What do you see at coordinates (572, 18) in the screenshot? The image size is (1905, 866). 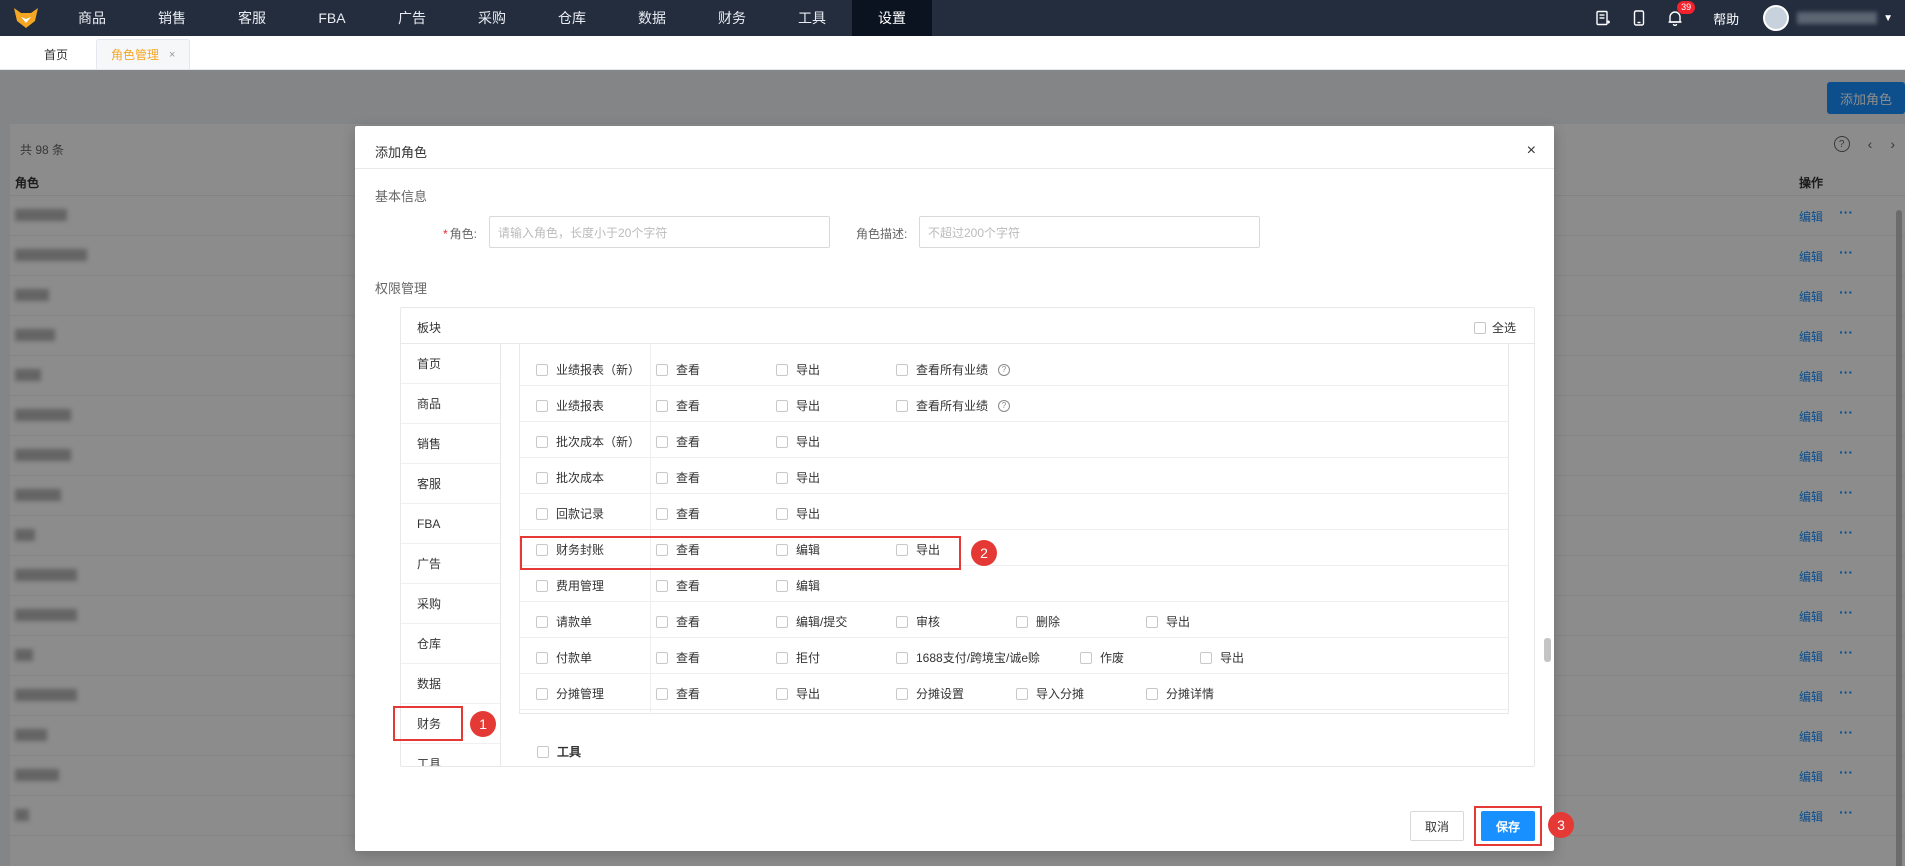 I see `nav-item: 仓库` at bounding box center [572, 18].